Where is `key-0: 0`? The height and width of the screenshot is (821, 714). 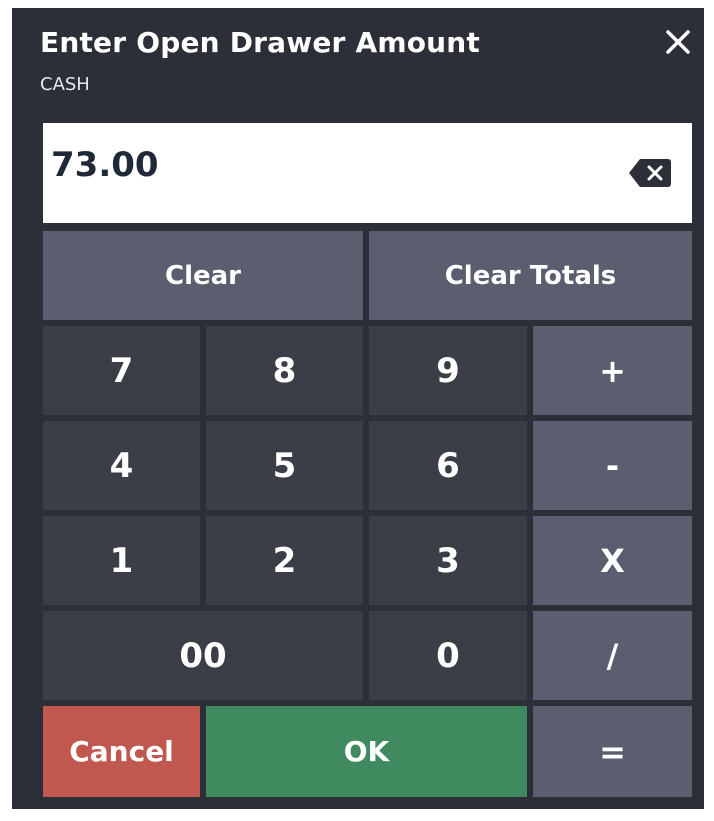 key-0: 0 is located at coordinates (448, 655).